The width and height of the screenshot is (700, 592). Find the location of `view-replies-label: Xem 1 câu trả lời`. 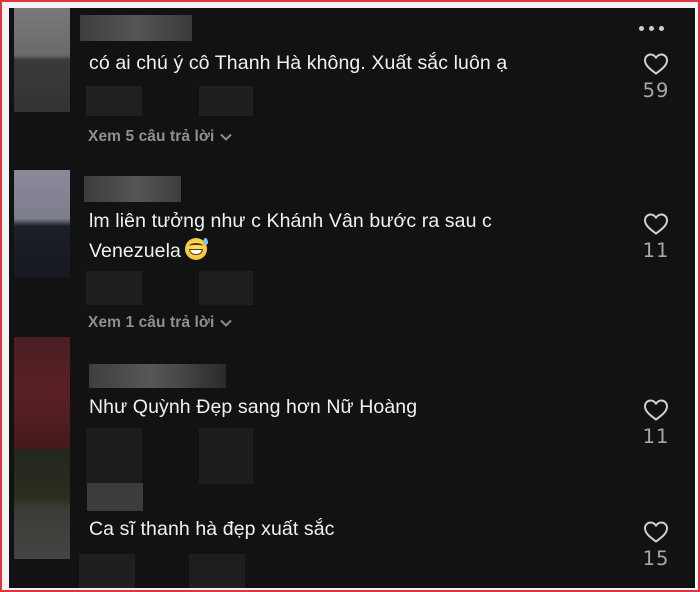

view-replies-label: Xem 1 câu trả lời is located at coordinates (151, 322).